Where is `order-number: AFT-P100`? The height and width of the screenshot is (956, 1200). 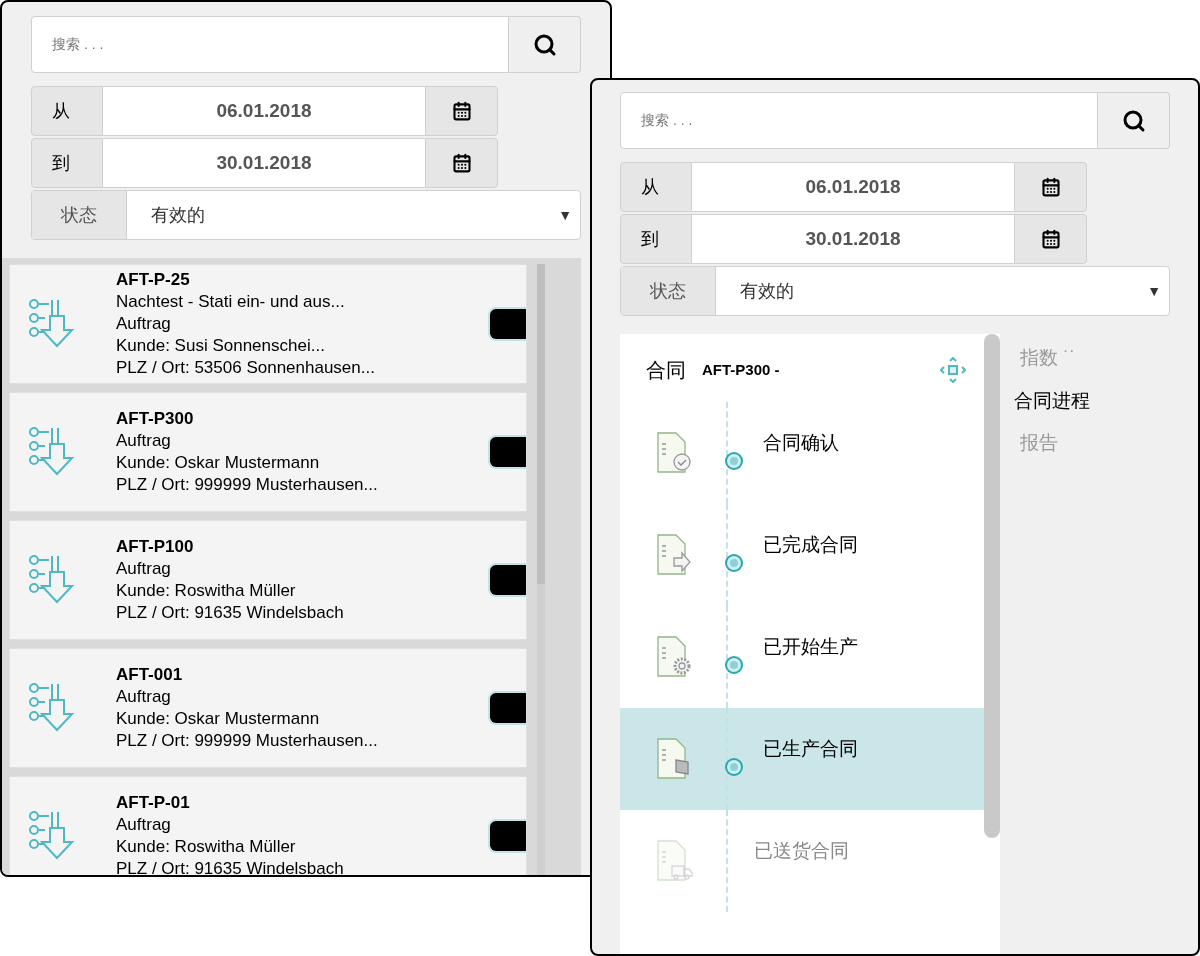
order-number: AFT-P100 is located at coordinates (155, 547).